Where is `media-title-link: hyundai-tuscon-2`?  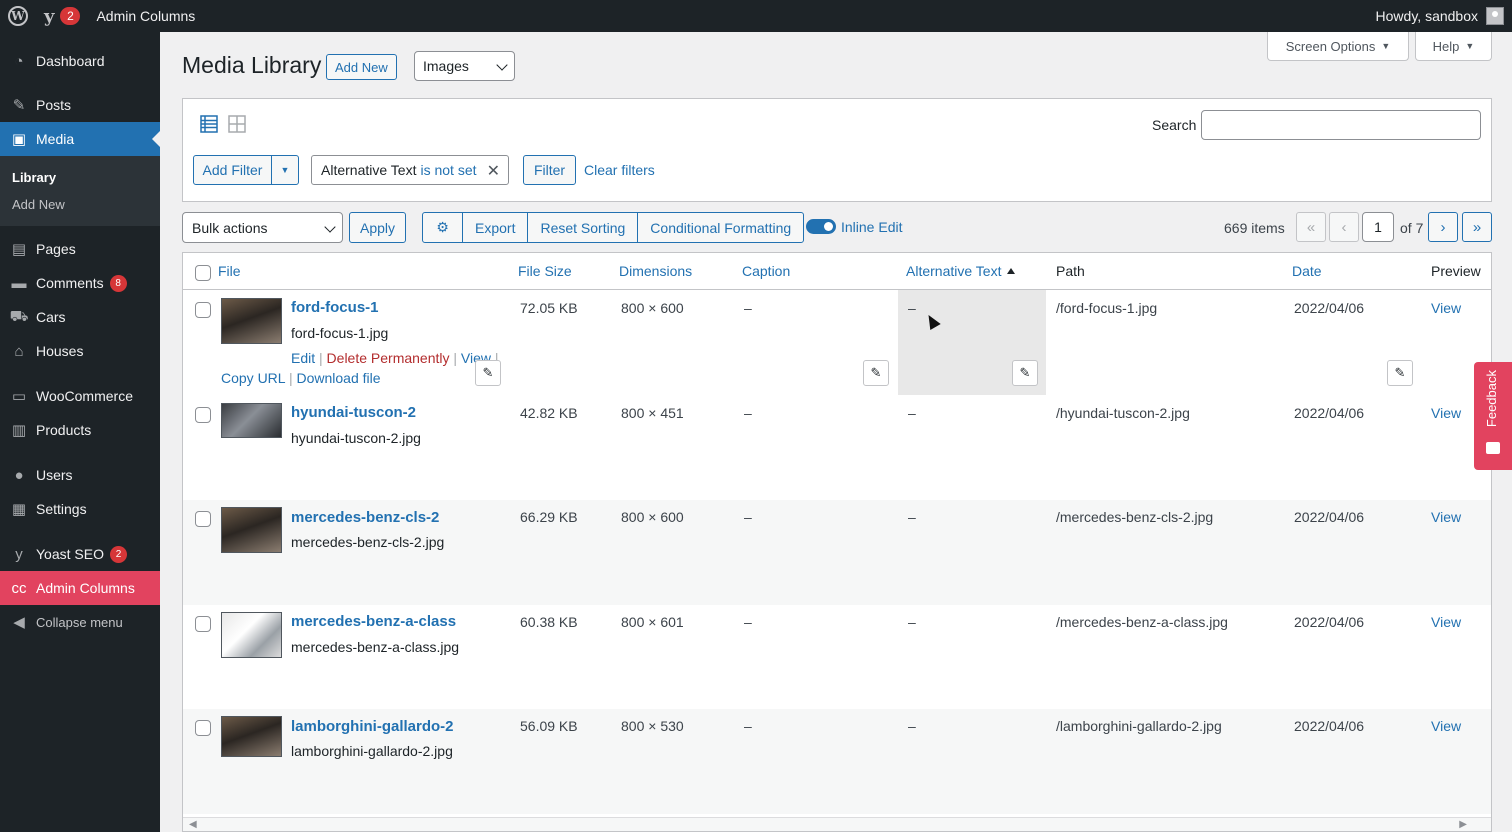
media-title-link: hyundai-tuscon-2 is located at coordinates (353, 412).